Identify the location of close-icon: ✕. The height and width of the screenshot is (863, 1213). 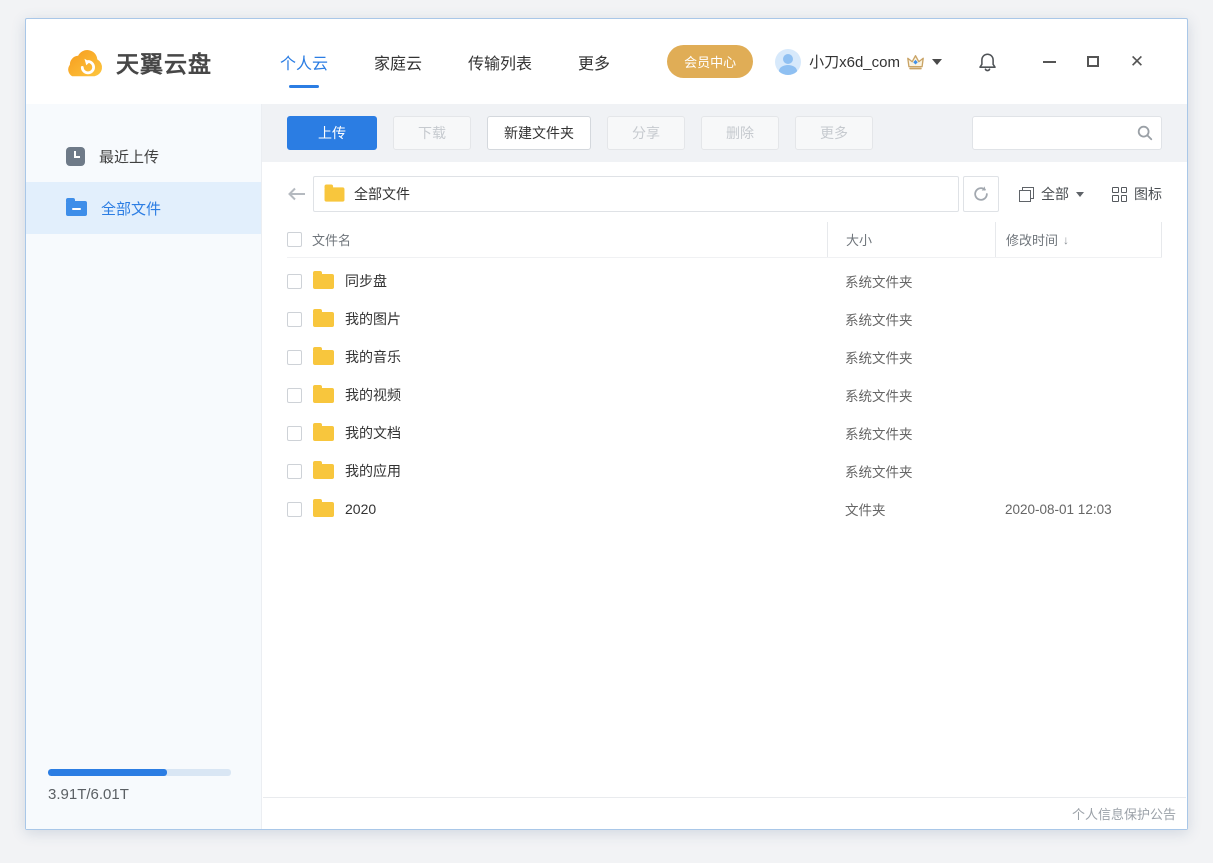
(1137, 61).